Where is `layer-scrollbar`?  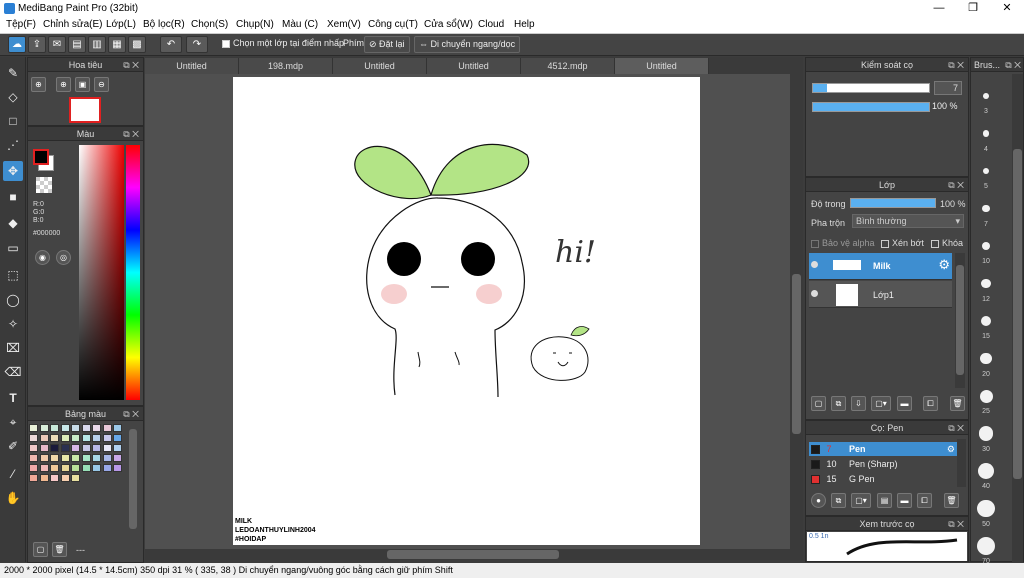
layer-scrollbar is located at coordinates (960, 320).